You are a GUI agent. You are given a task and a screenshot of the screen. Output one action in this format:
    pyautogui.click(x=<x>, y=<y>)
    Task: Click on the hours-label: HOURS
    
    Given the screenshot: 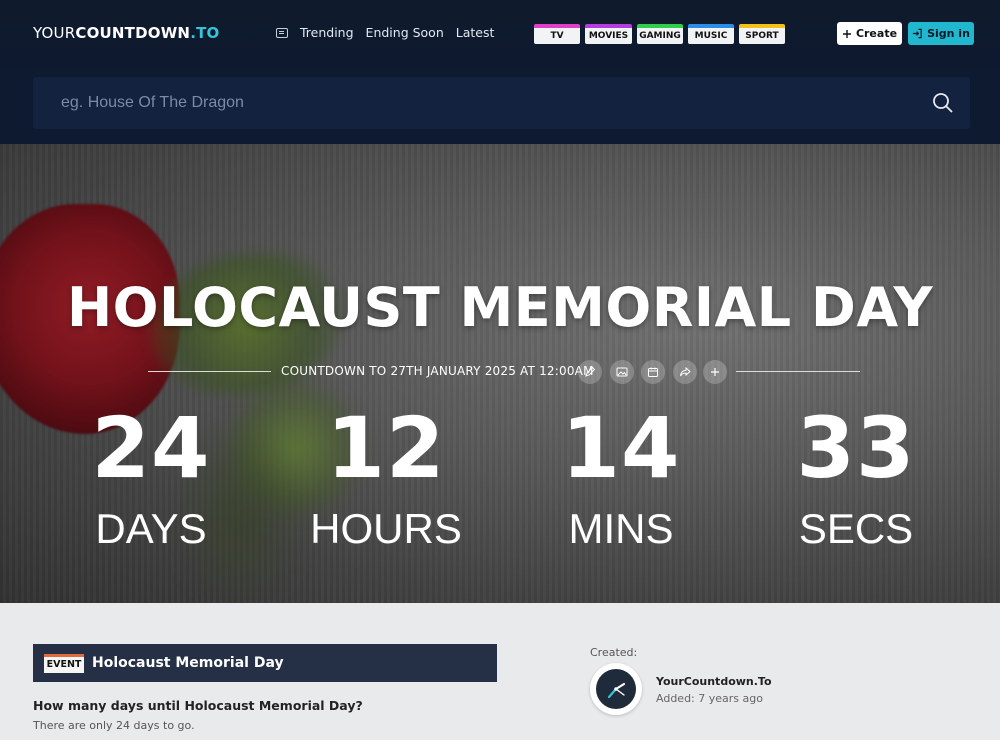 What is the action you would take?
    pyautogui.click(x=386, y=528)
    